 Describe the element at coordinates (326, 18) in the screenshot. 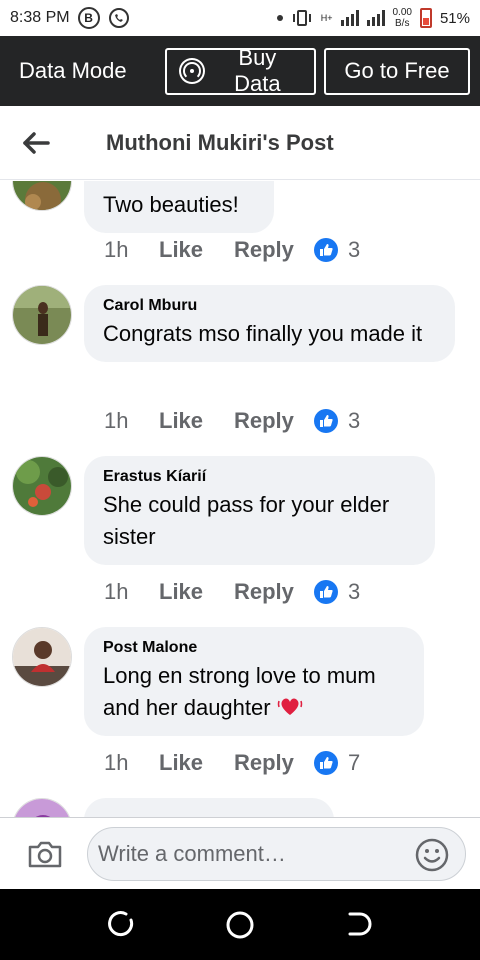

I see `network-type-label: H+` at that location.